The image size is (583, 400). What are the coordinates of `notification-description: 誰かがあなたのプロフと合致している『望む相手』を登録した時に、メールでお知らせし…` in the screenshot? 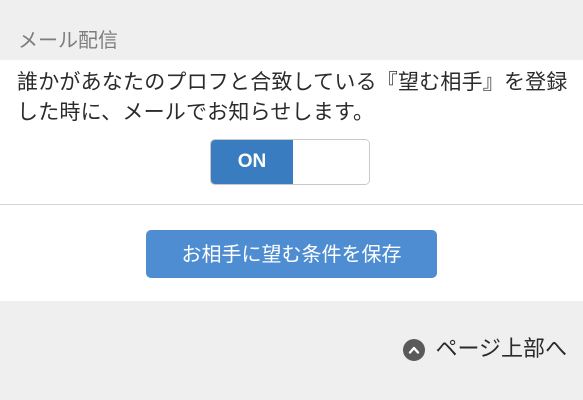 It's located at (292, 97).